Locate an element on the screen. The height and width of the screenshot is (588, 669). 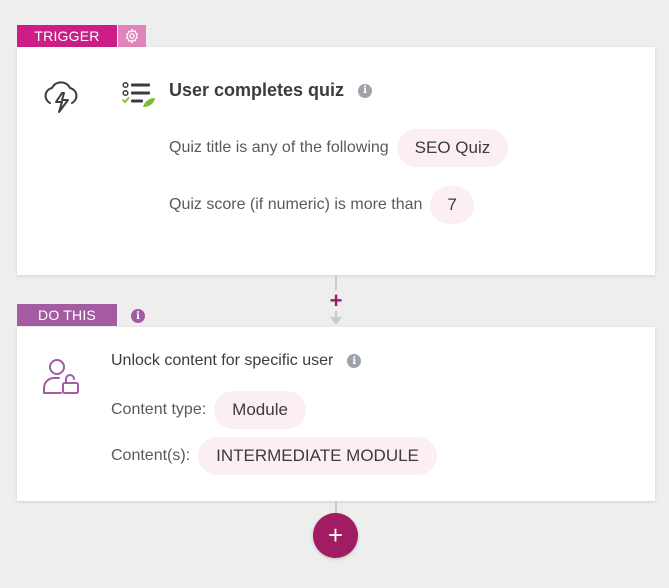
field-label: Content type: is located at coordinates (159, 409).